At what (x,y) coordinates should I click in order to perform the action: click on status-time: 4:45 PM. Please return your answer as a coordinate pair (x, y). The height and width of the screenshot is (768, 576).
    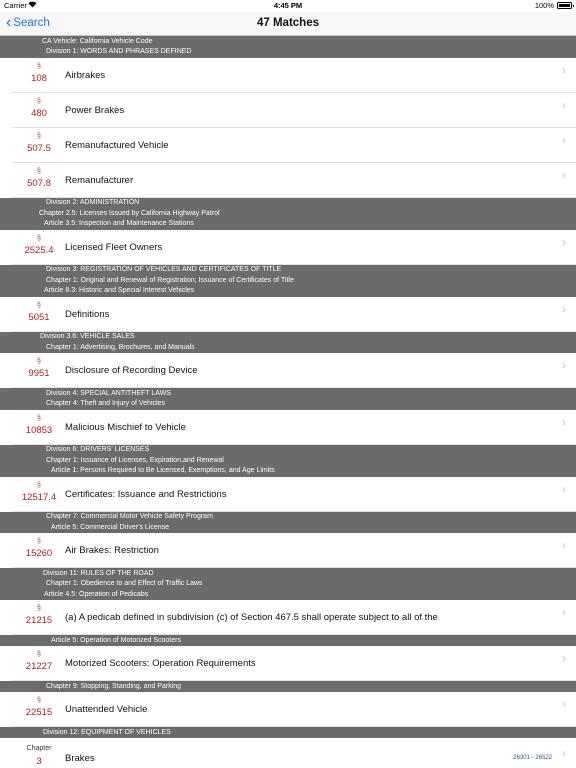
    Looking at the image, I should click on (288, 5).